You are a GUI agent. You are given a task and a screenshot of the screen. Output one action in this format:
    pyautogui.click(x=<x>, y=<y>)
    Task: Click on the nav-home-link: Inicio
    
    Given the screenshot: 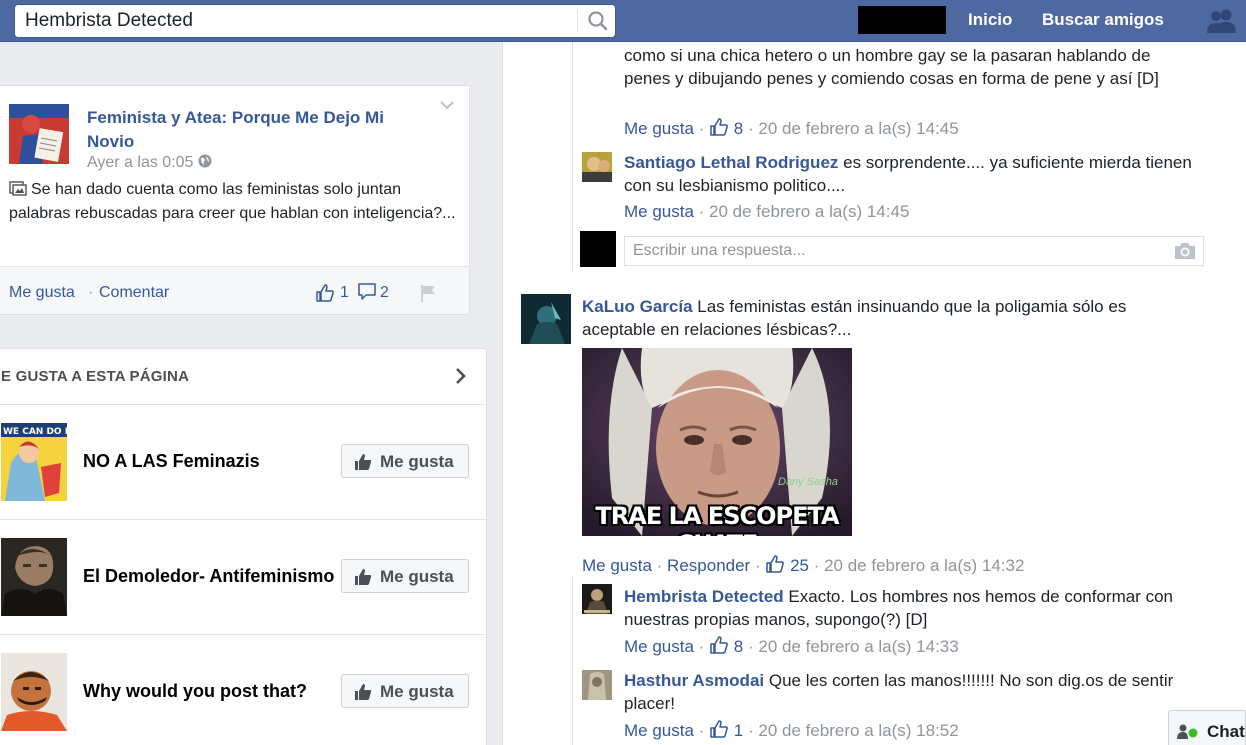 What is the action you would take?
    pyautogui.click(x=990, y=20)
    